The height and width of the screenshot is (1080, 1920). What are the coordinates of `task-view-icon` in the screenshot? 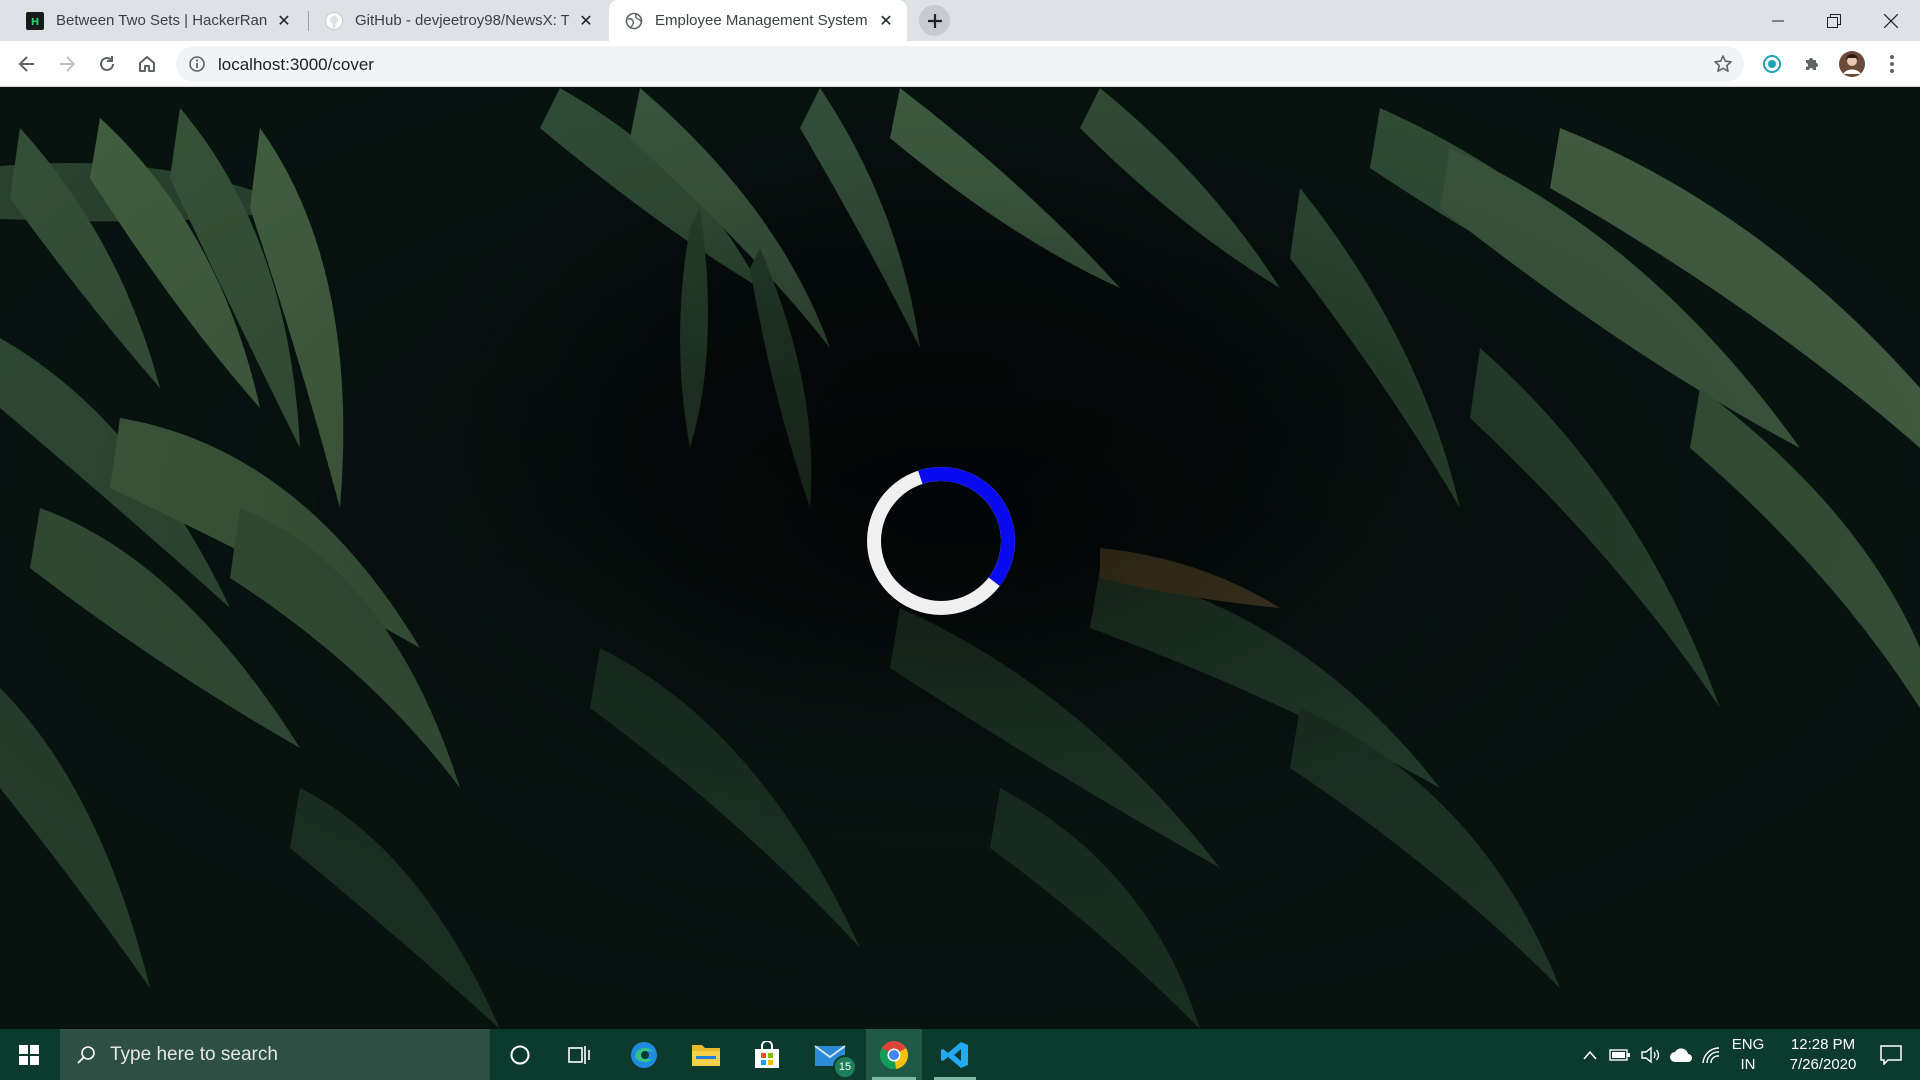 It's located at (579, 1054).